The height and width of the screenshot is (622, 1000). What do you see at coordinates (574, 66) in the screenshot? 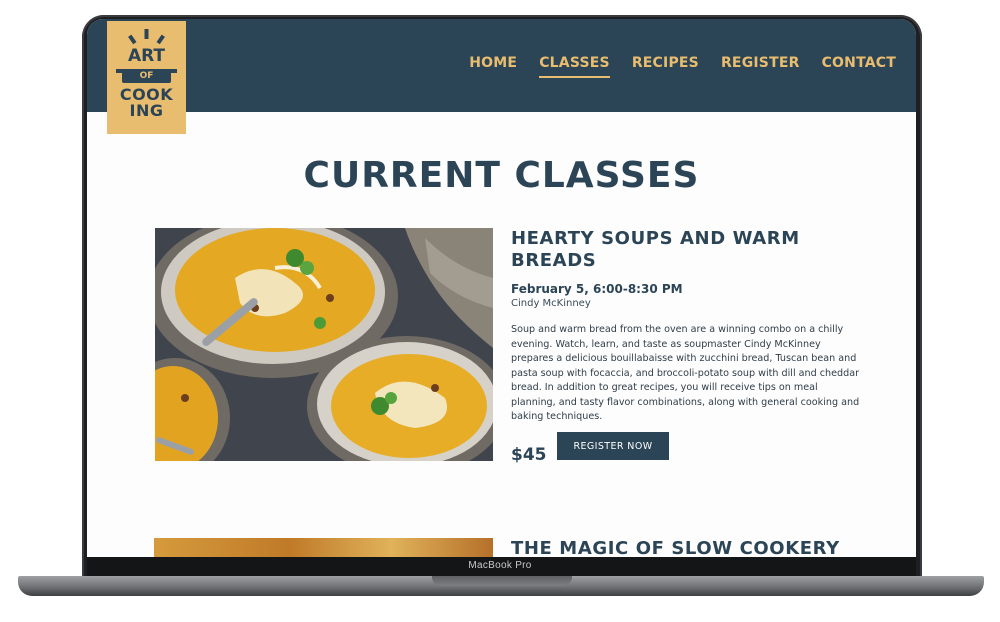
I see `nav-classes: CLASSES` at bounding box center [574, 66].